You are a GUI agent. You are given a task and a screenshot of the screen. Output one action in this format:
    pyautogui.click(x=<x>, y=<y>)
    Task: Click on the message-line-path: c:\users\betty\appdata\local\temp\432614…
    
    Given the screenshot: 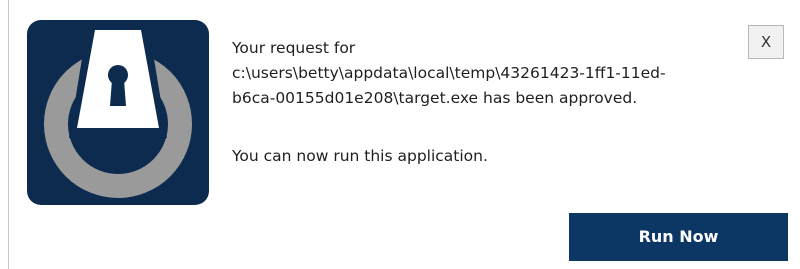 What is the action you would take?
    pyautogui.click(x=449, y=73)
    